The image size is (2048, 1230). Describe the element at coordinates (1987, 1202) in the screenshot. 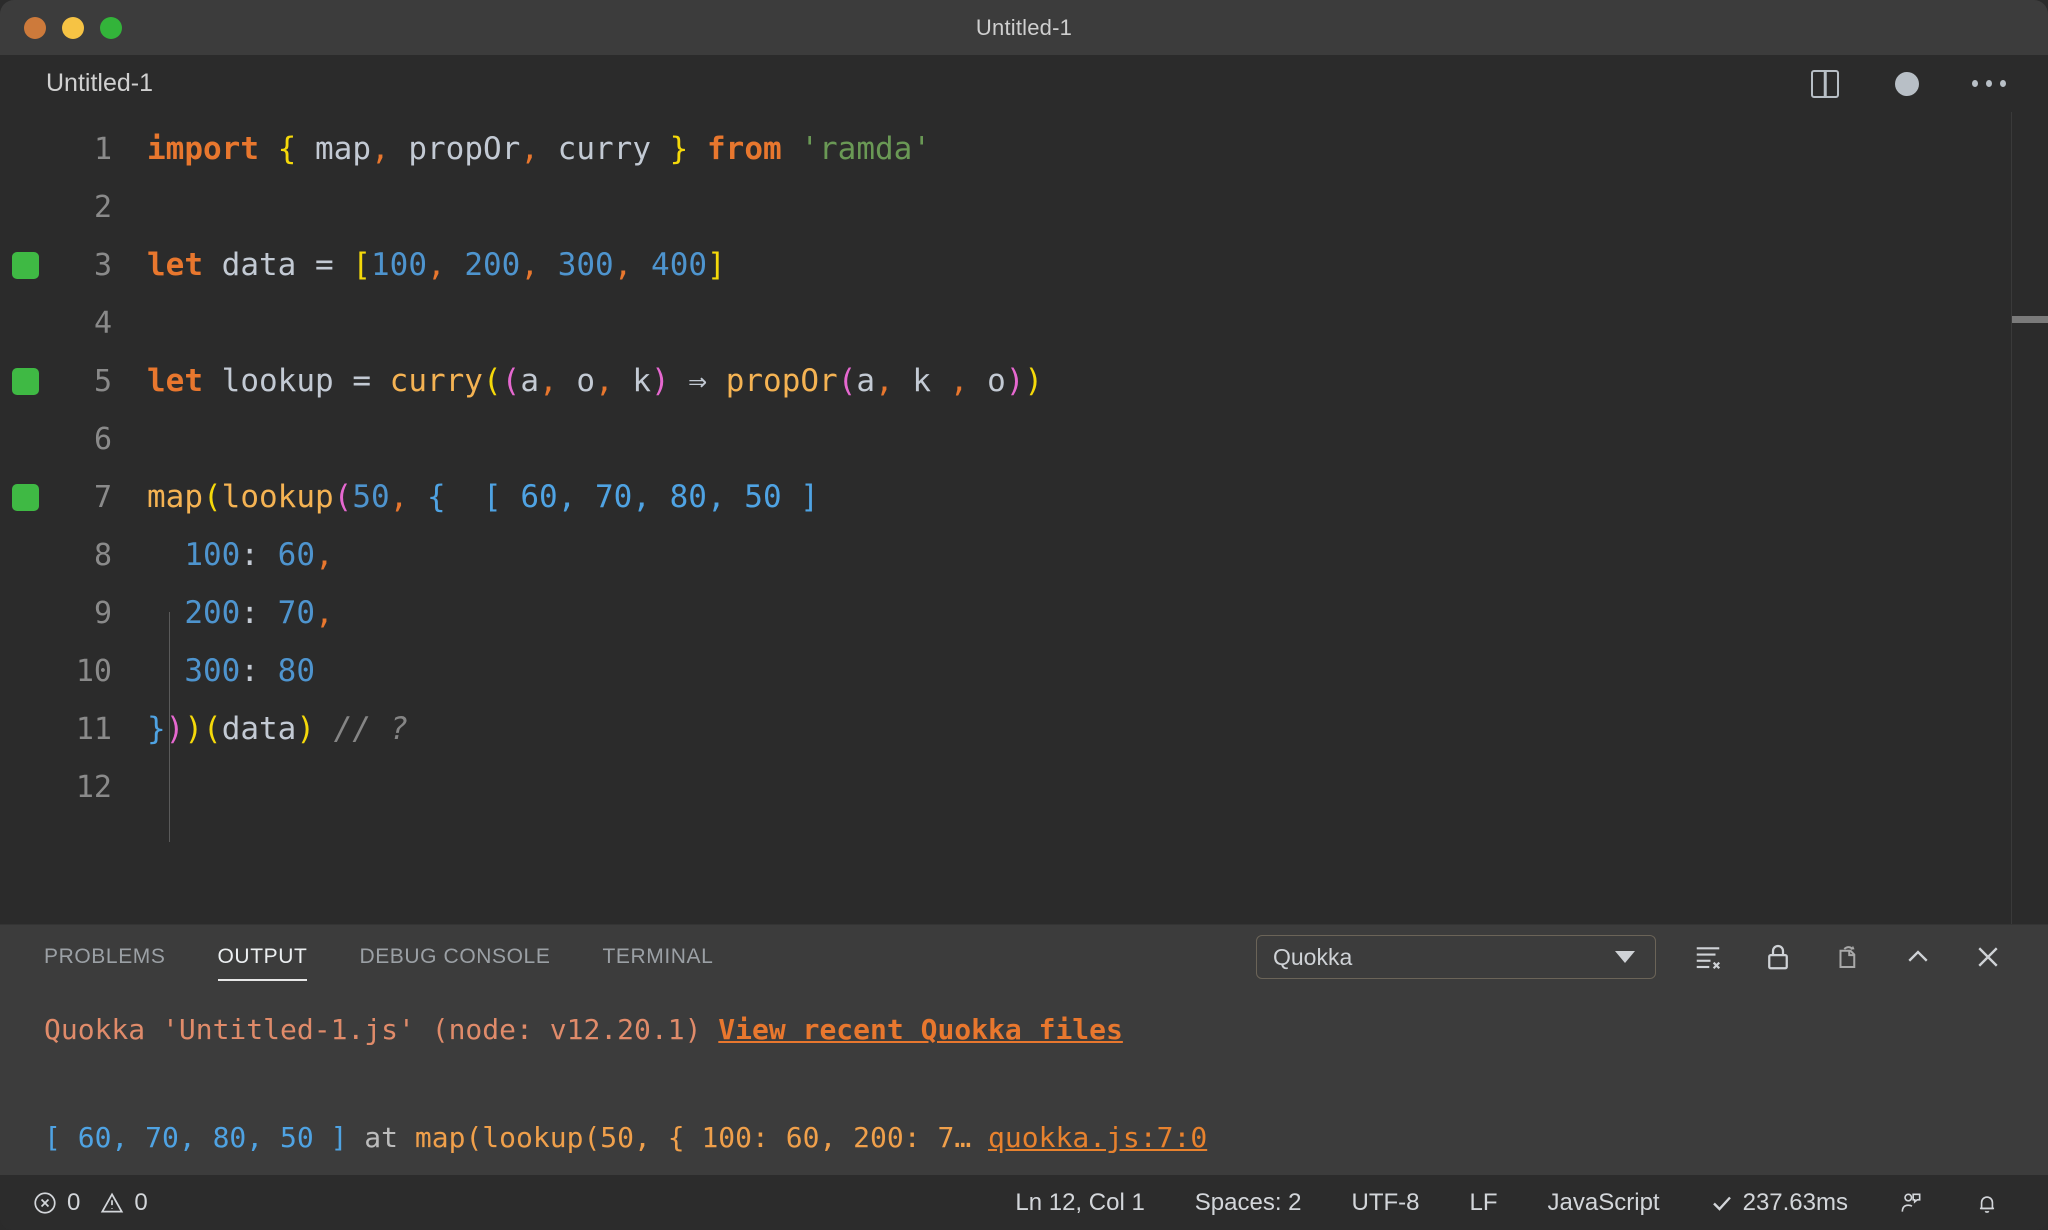

I see `status-notifications` at that location.